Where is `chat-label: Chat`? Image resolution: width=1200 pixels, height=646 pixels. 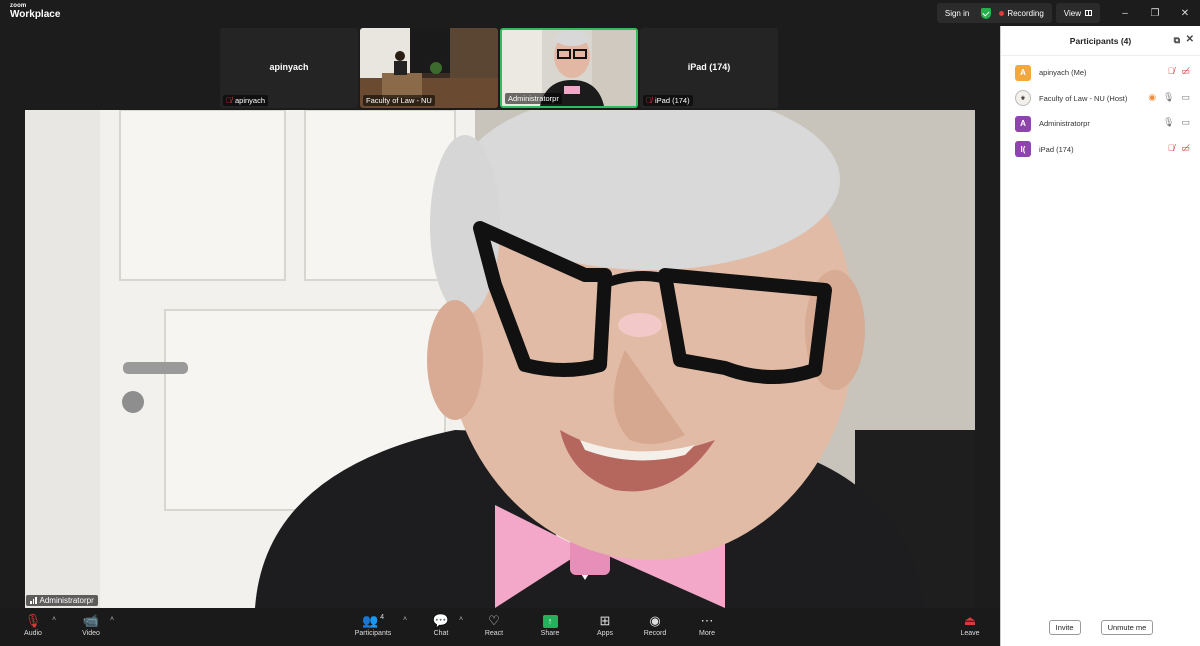 chat-label: Chat is located at coordinates (441, 633).